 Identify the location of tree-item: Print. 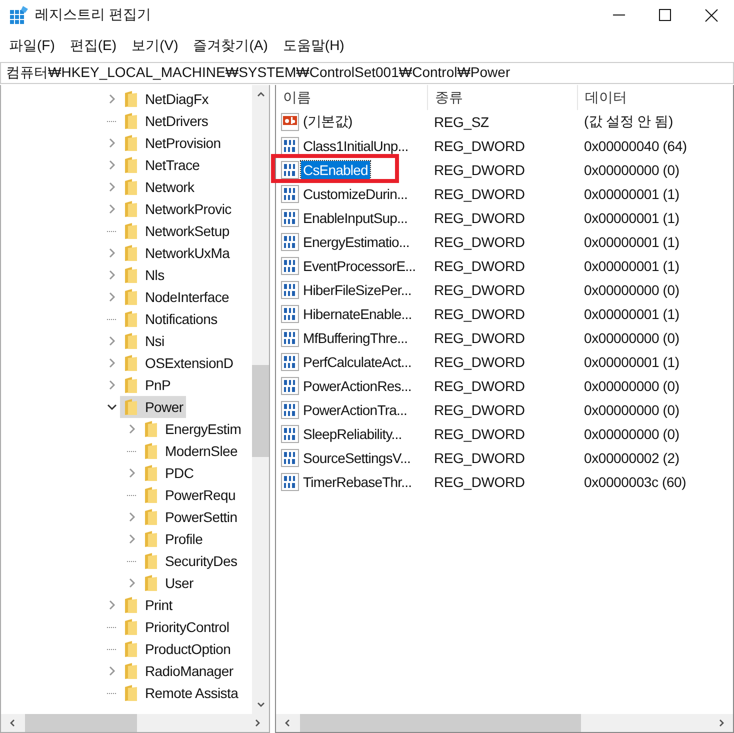
(148, 605).